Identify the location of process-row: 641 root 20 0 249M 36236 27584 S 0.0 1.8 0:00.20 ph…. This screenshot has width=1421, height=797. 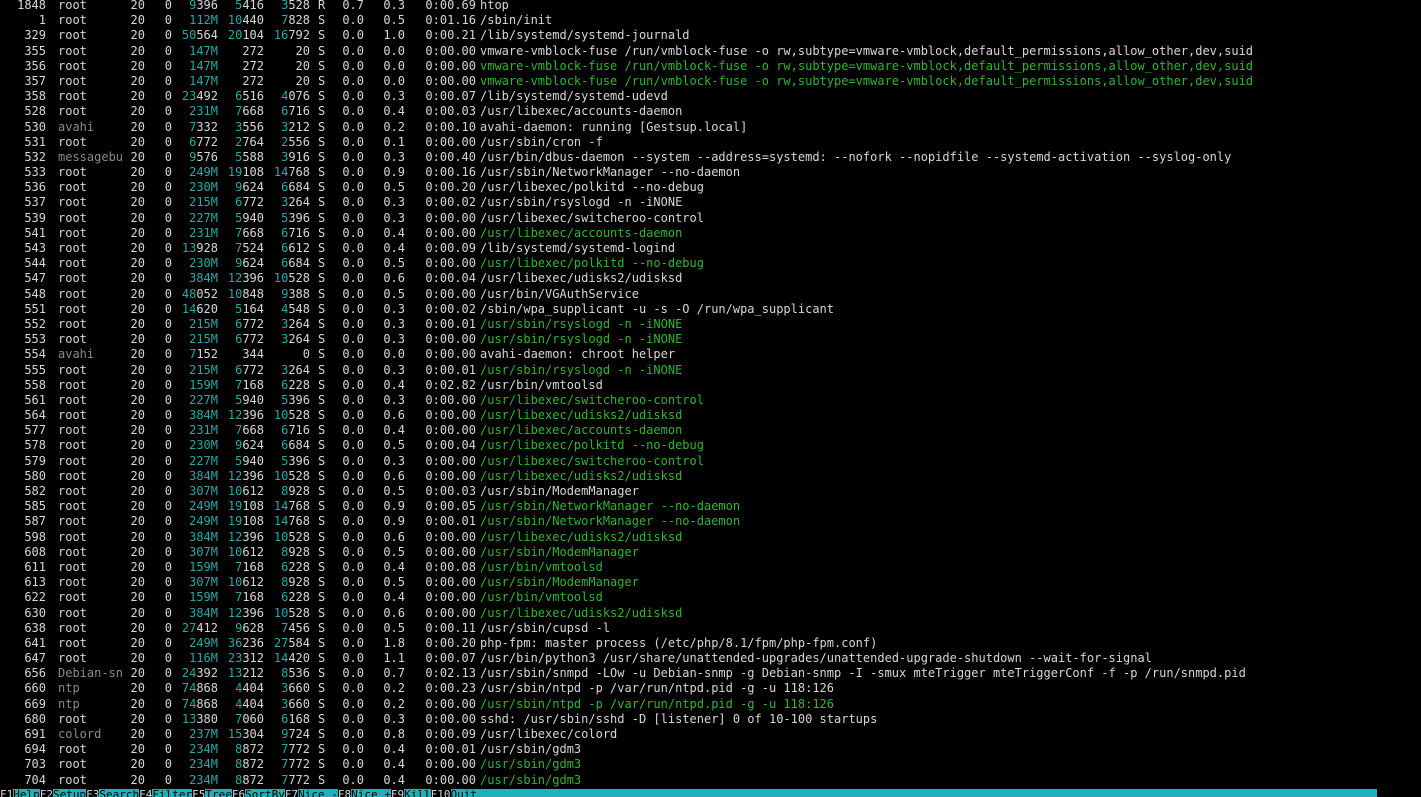
(710, 643).